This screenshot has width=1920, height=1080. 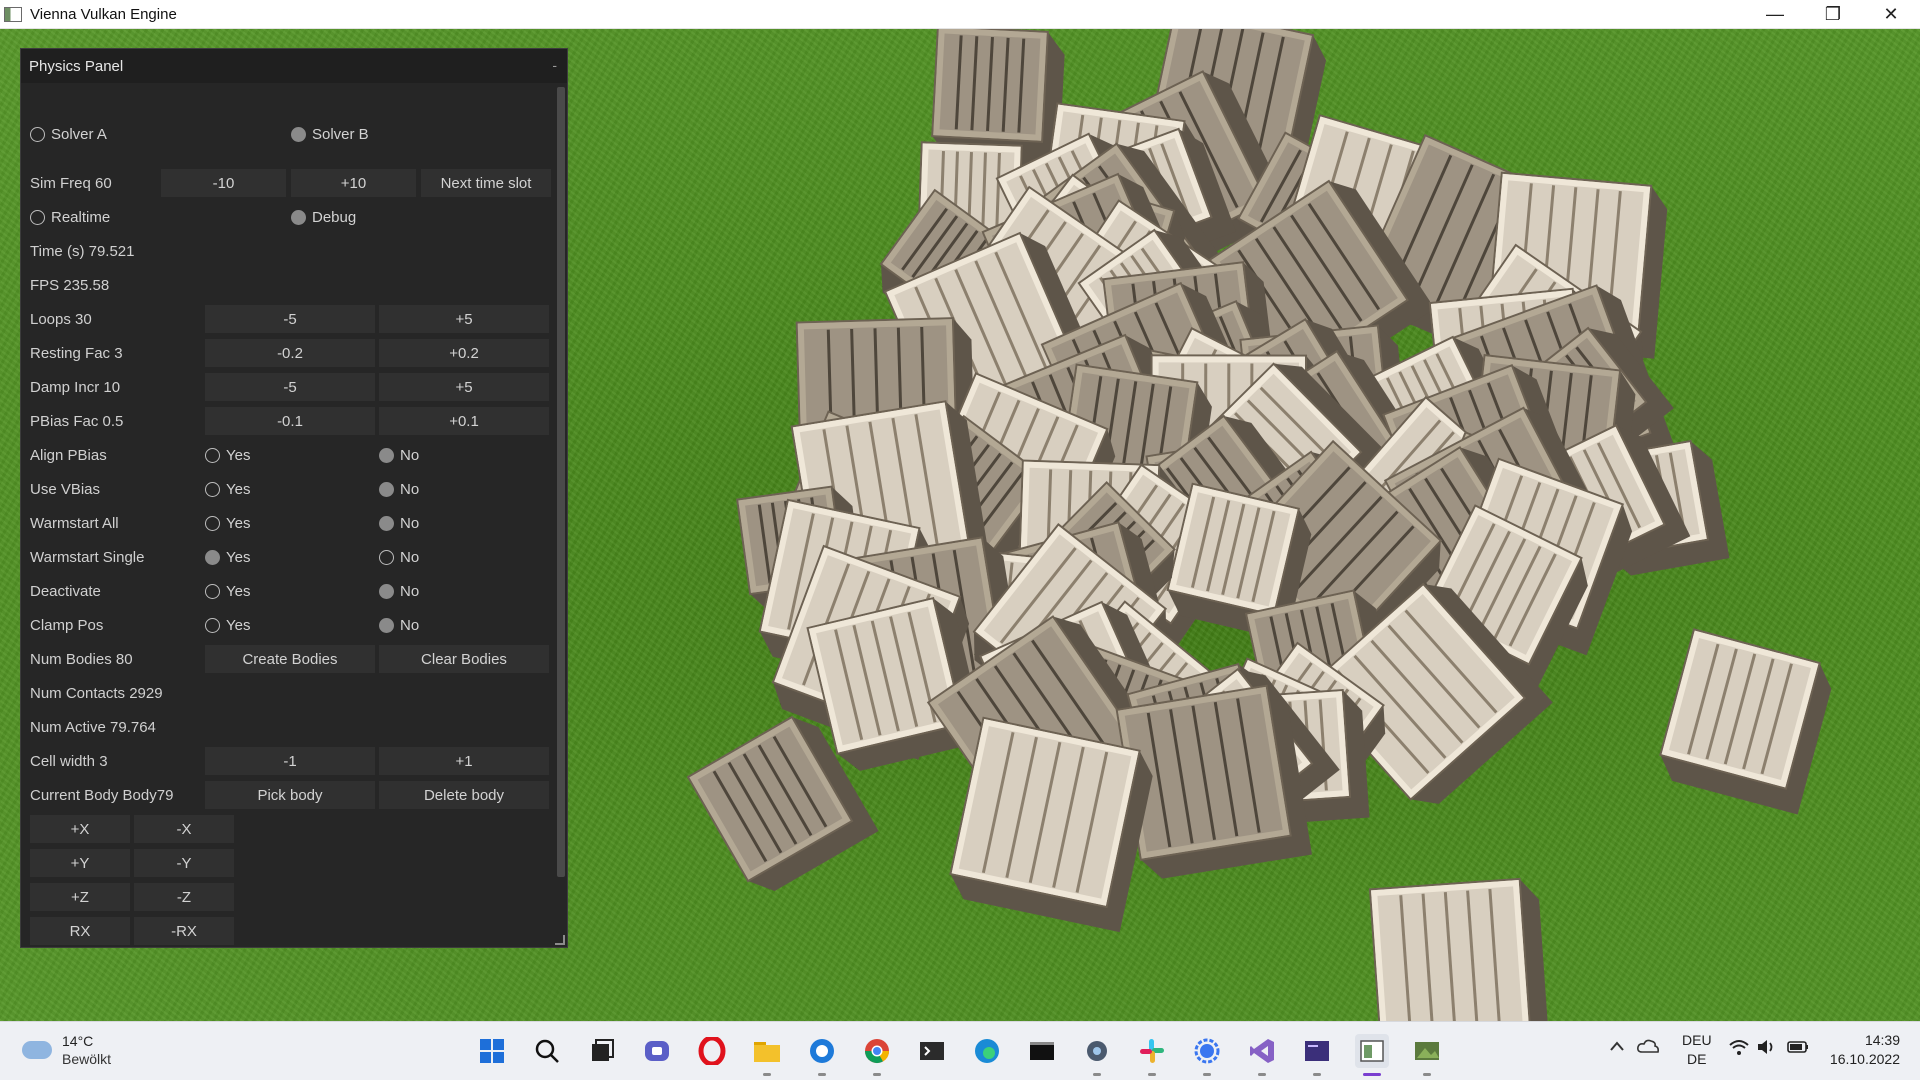 I want to click on slack-button, so click(x=1152, y=1055).